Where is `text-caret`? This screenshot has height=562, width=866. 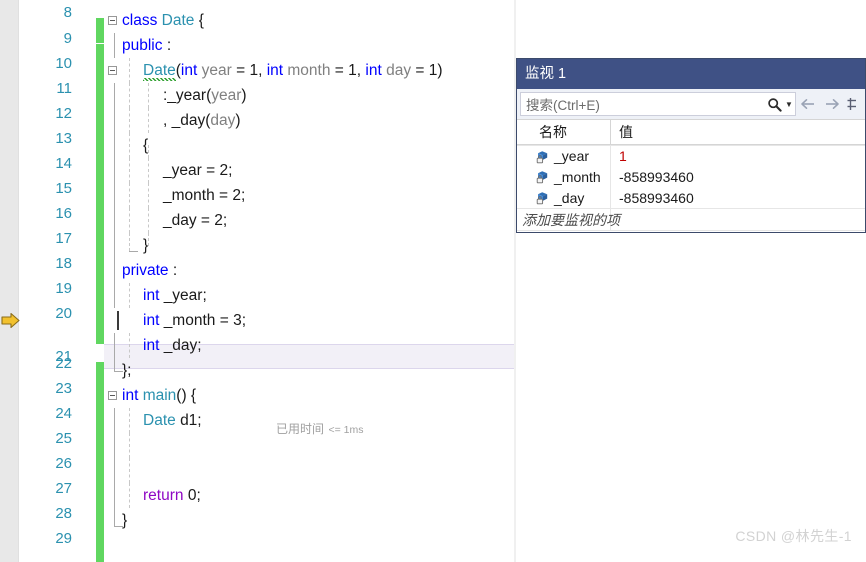
text-caret is located at coordinates (118, 320).